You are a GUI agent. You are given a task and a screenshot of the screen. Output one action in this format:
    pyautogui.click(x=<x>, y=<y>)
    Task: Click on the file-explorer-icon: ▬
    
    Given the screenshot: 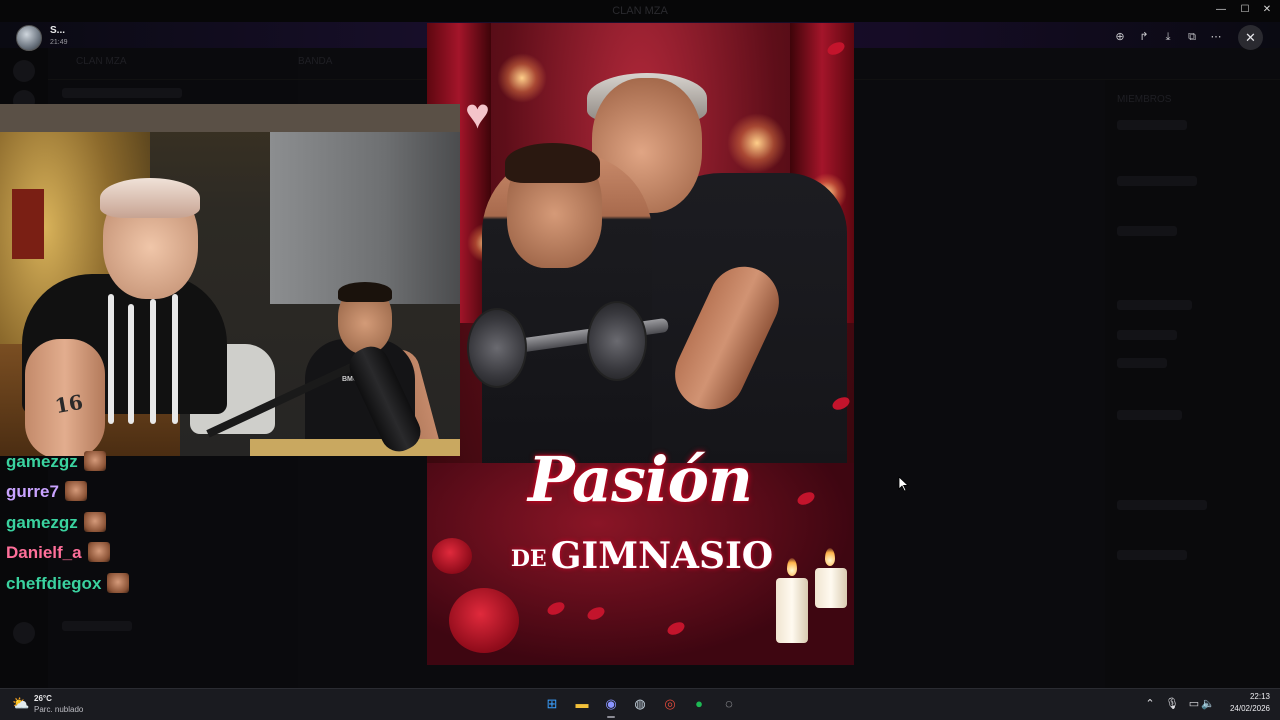 What is the action you would take?
    pyautogui.click(x=582, y=704)
    